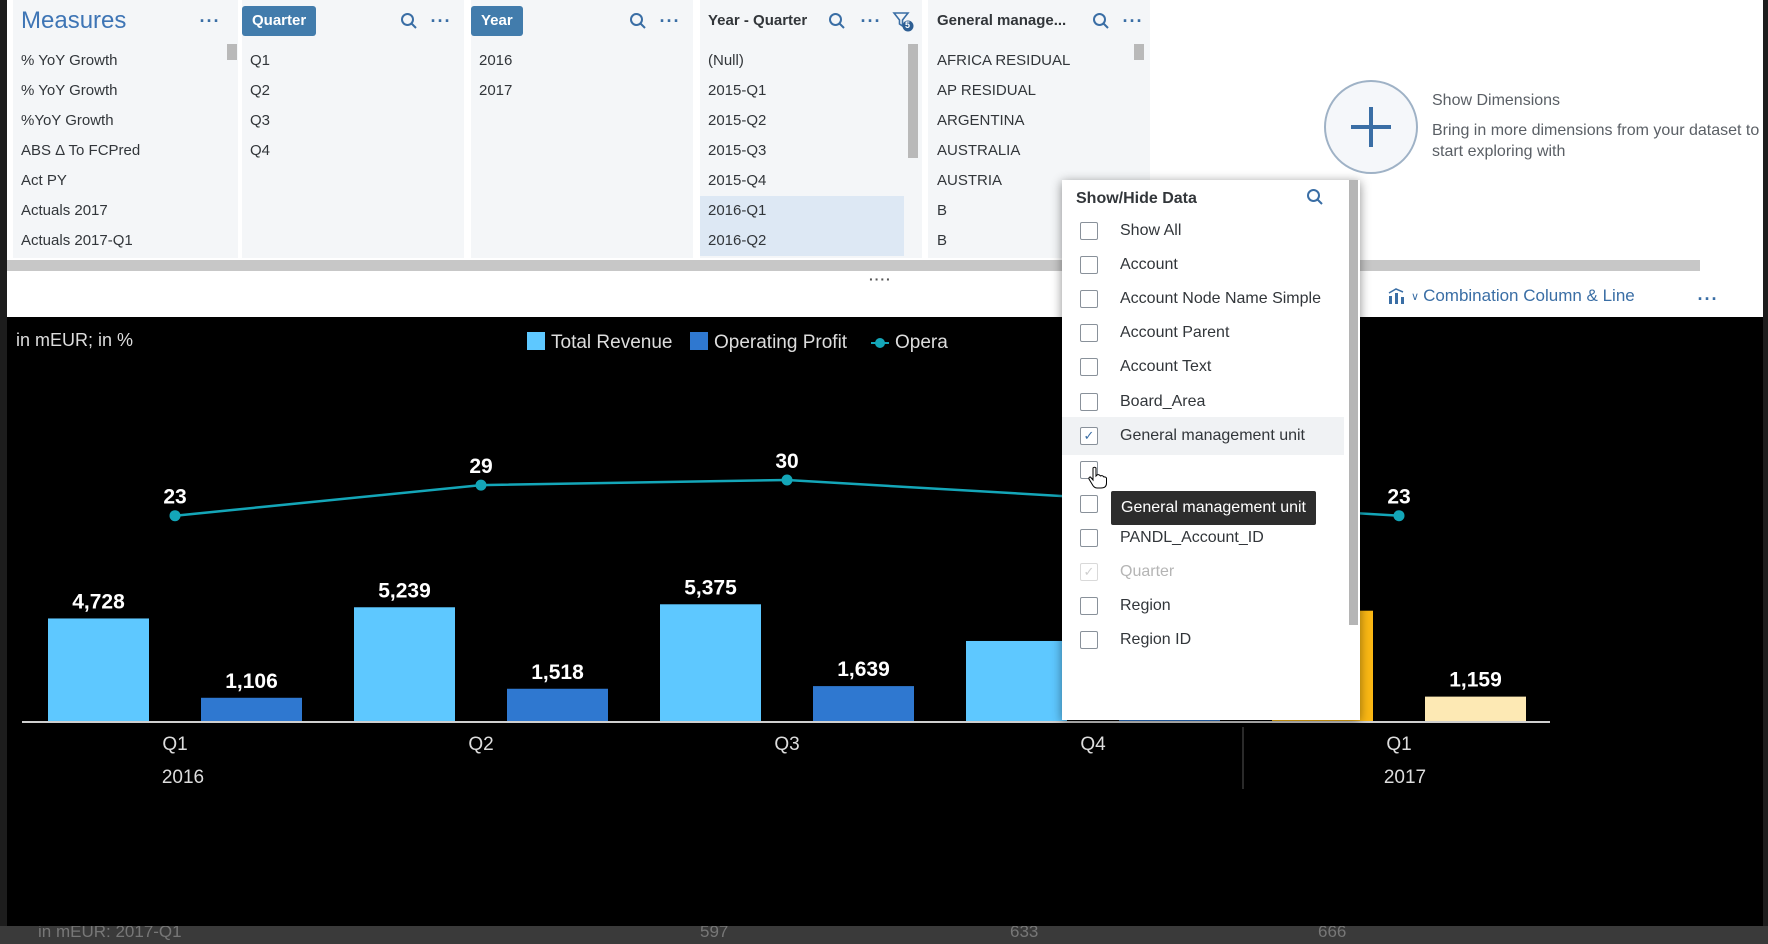 The width and height of the screenshot is (1768, 944). I want to click on list-item: Actuals 2017-Q1, so click(125, 241).